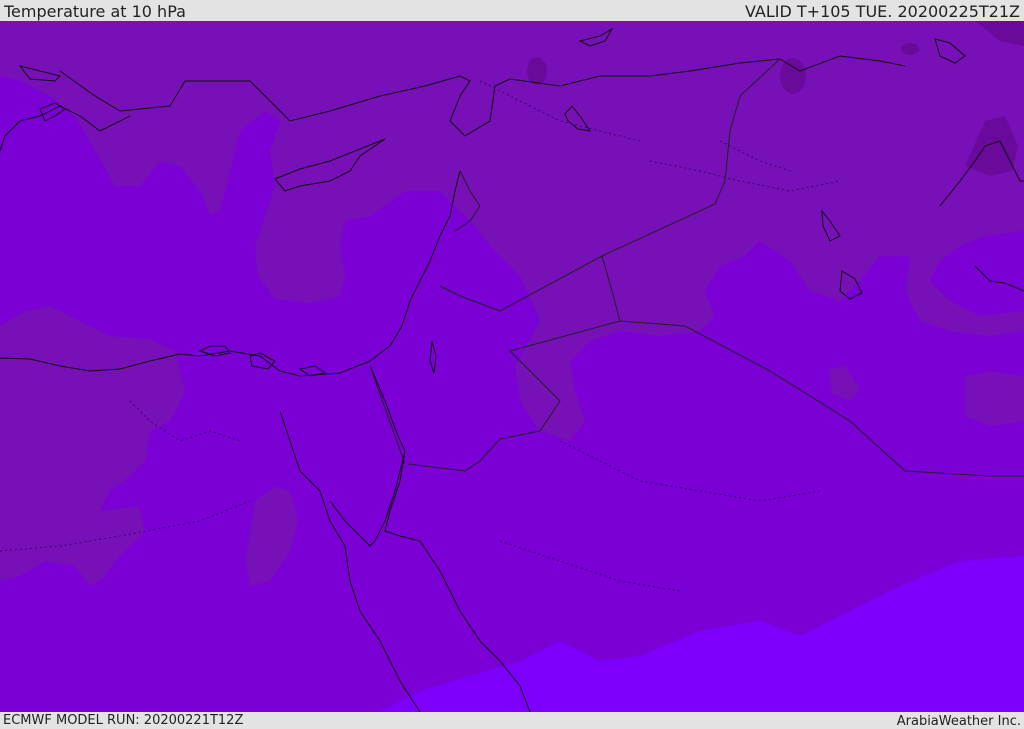 The image size is (1024, 729). Describe the element at coordinates (958, 721) in the screenshot. I see `credit-label: ArabiaWeather Inc.` at that location.